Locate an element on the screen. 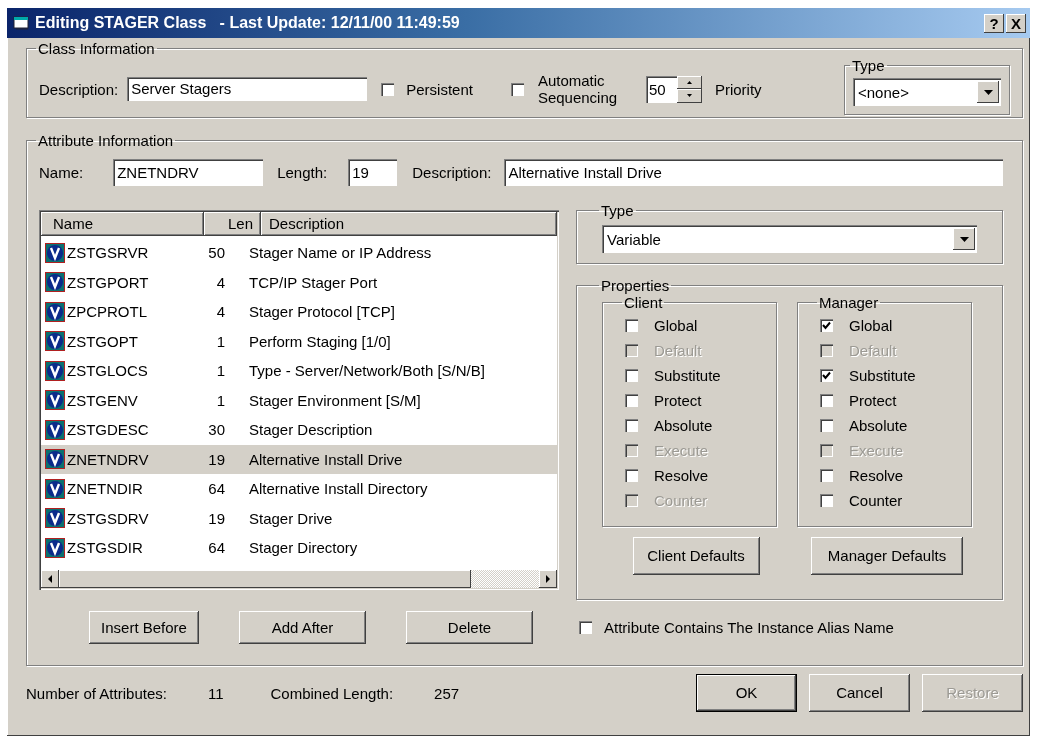 The image size is (1040, 743). table-cell-text: 30 is located at coordinates (216, 430).